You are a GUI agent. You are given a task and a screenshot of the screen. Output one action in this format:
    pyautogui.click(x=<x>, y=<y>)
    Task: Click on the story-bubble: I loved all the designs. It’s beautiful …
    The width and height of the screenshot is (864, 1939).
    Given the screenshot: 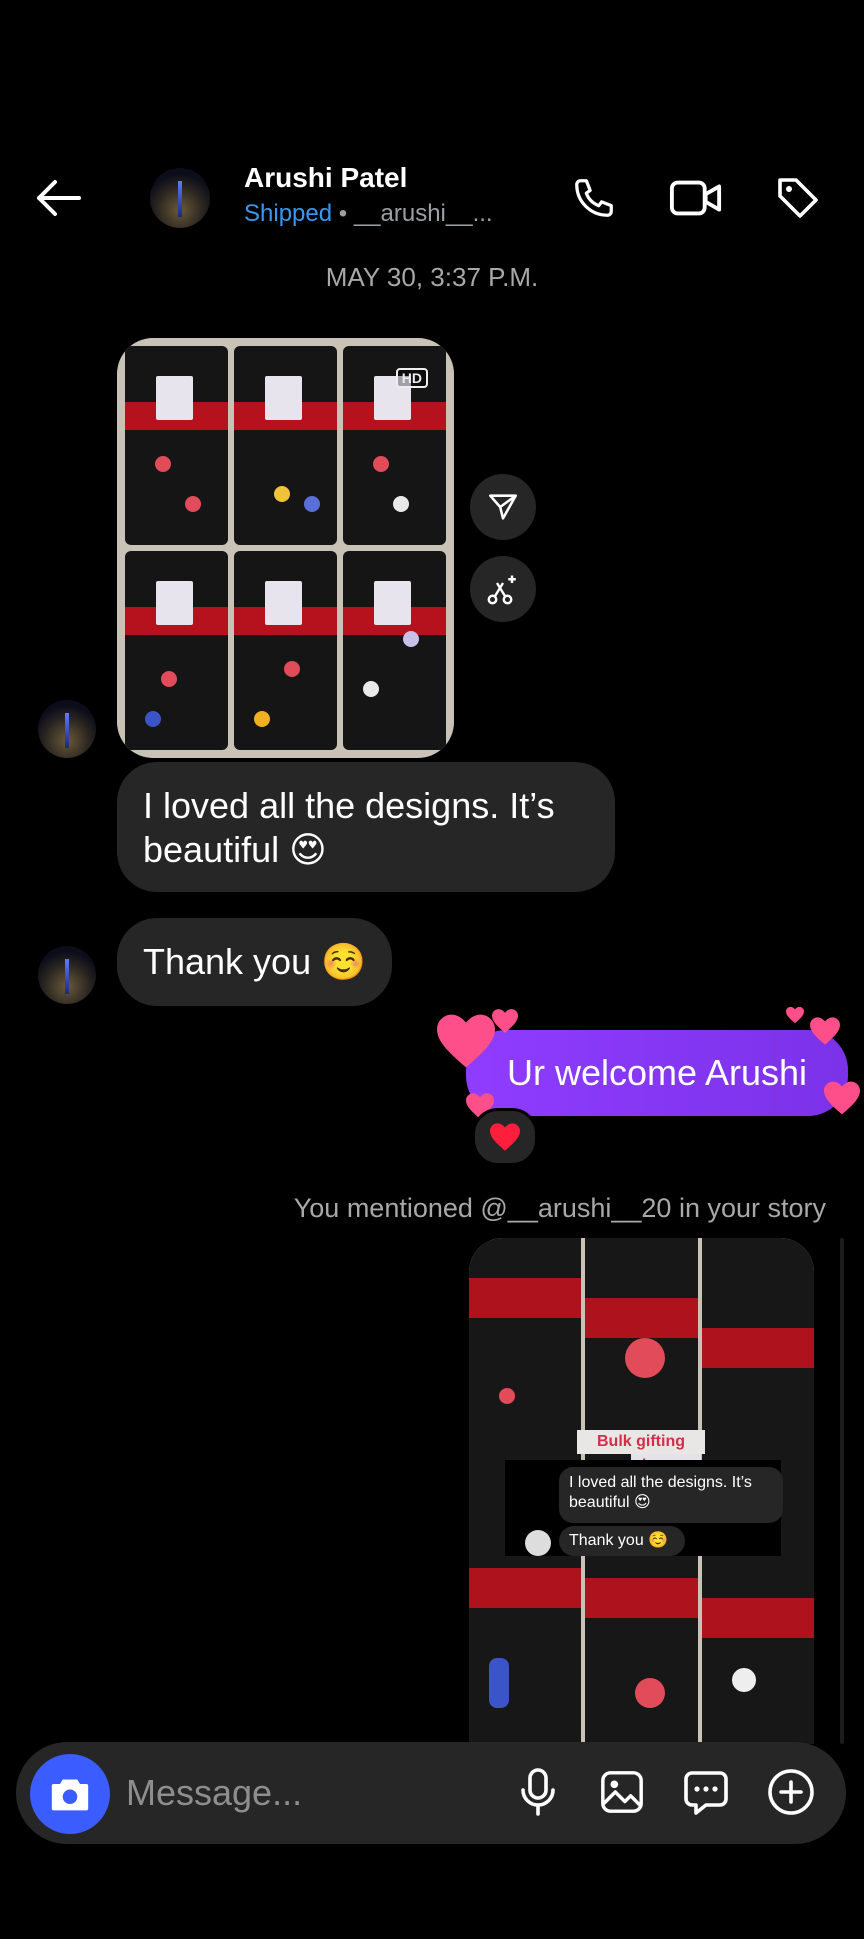 What is the action you would take?
    pyautogui.click(x=671, y=1495)
    